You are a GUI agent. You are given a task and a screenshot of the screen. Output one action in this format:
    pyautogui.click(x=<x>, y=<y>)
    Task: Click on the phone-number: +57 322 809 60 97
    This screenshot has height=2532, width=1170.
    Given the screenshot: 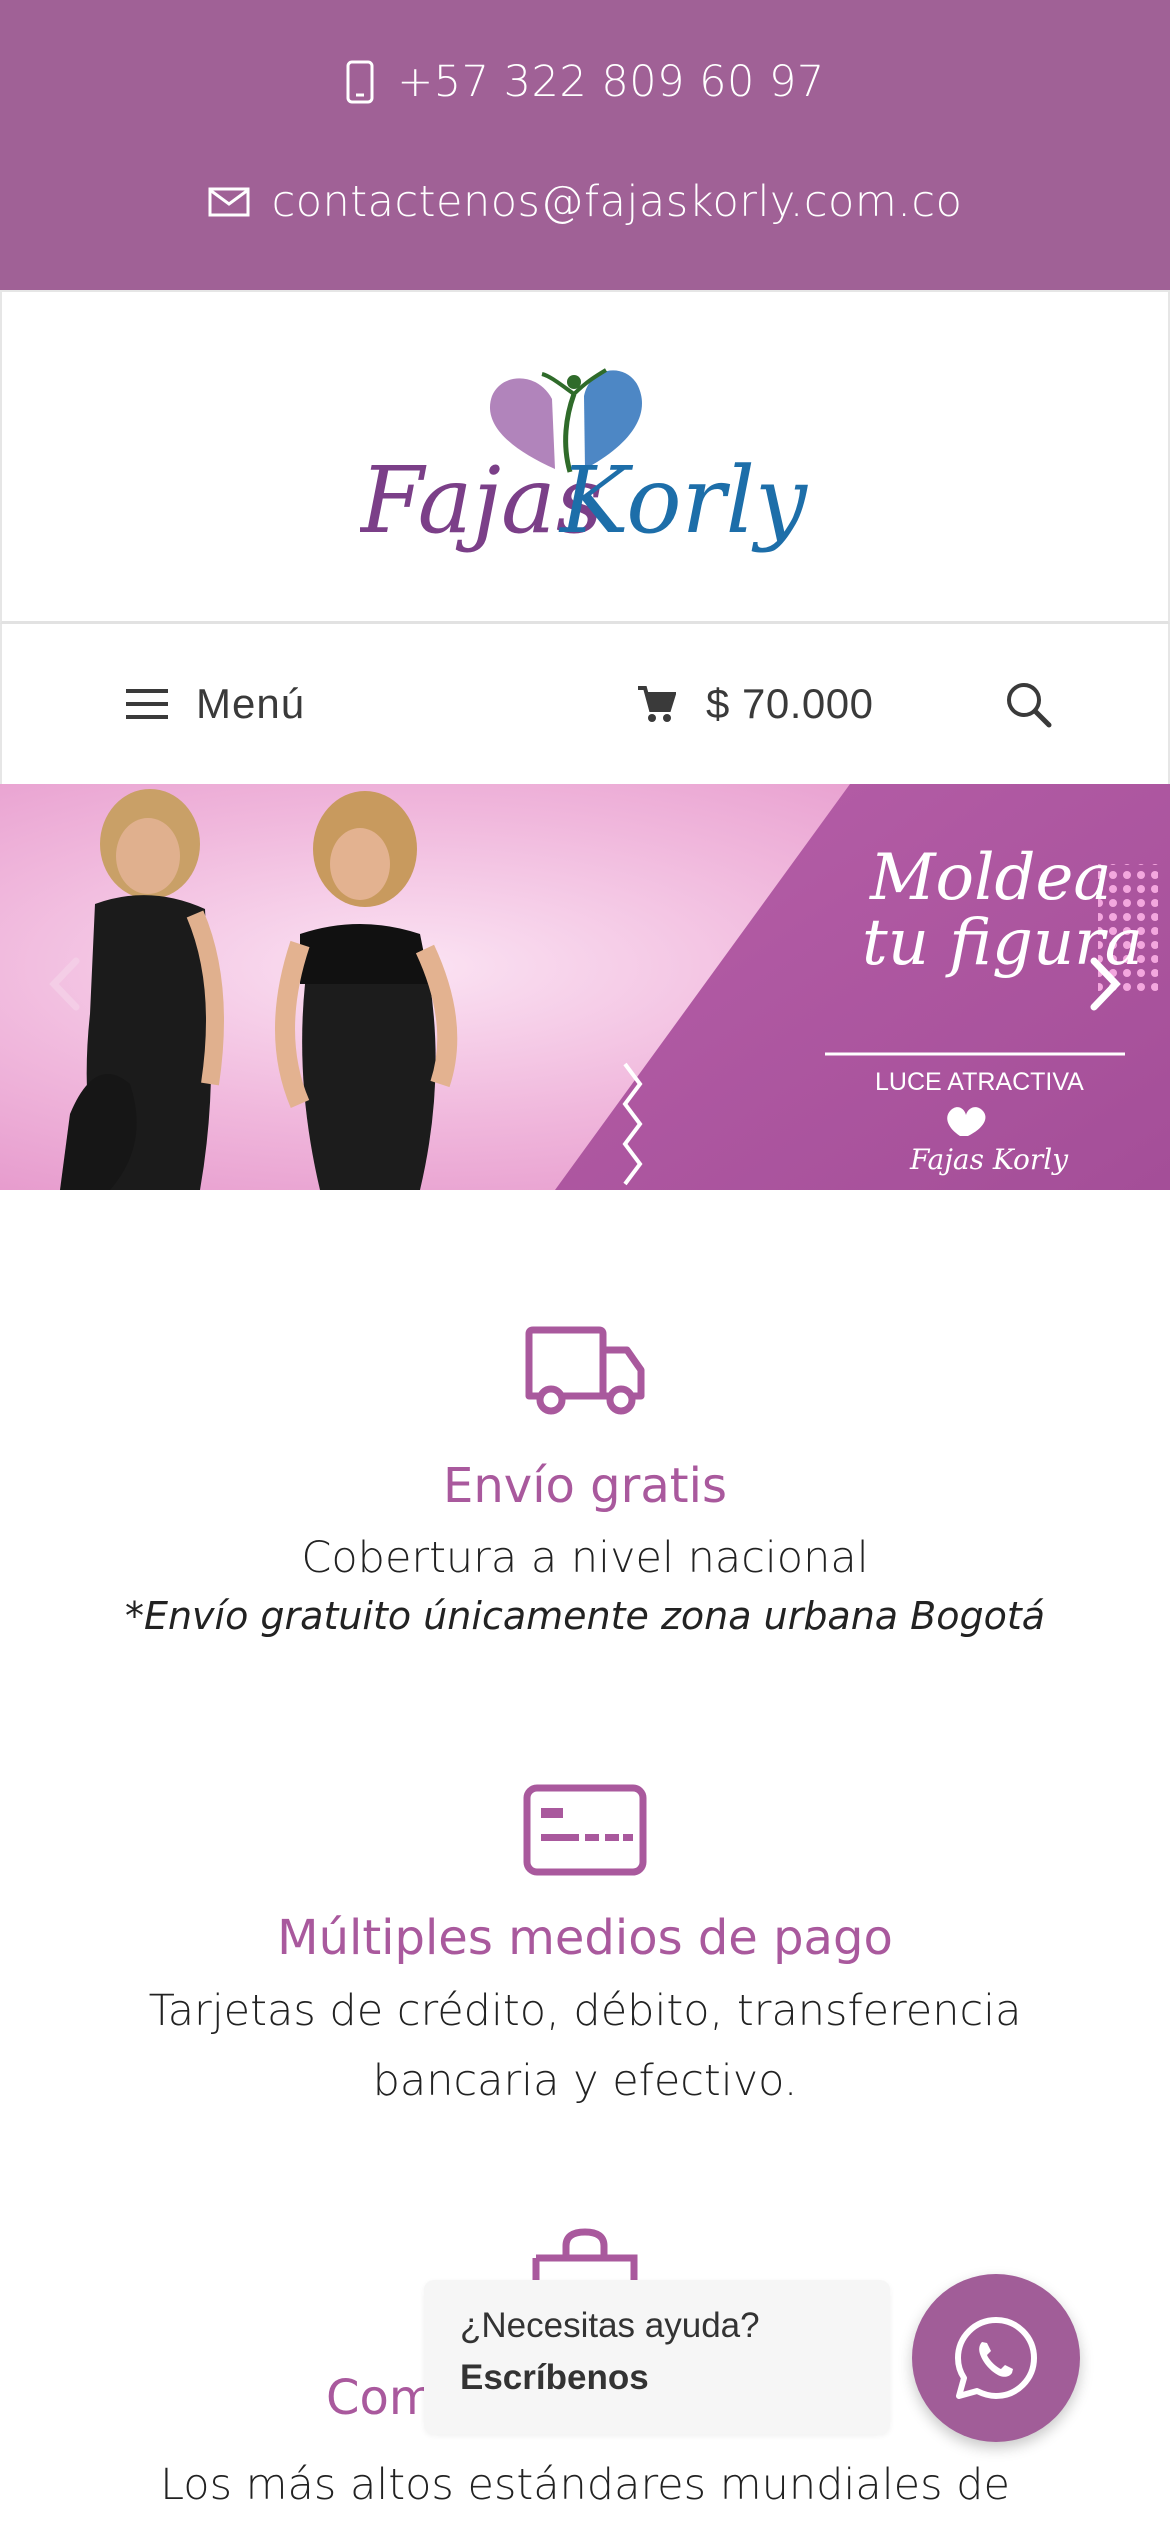 What is the action you would take?
    pyautogui.click(x=611, y=82)
    